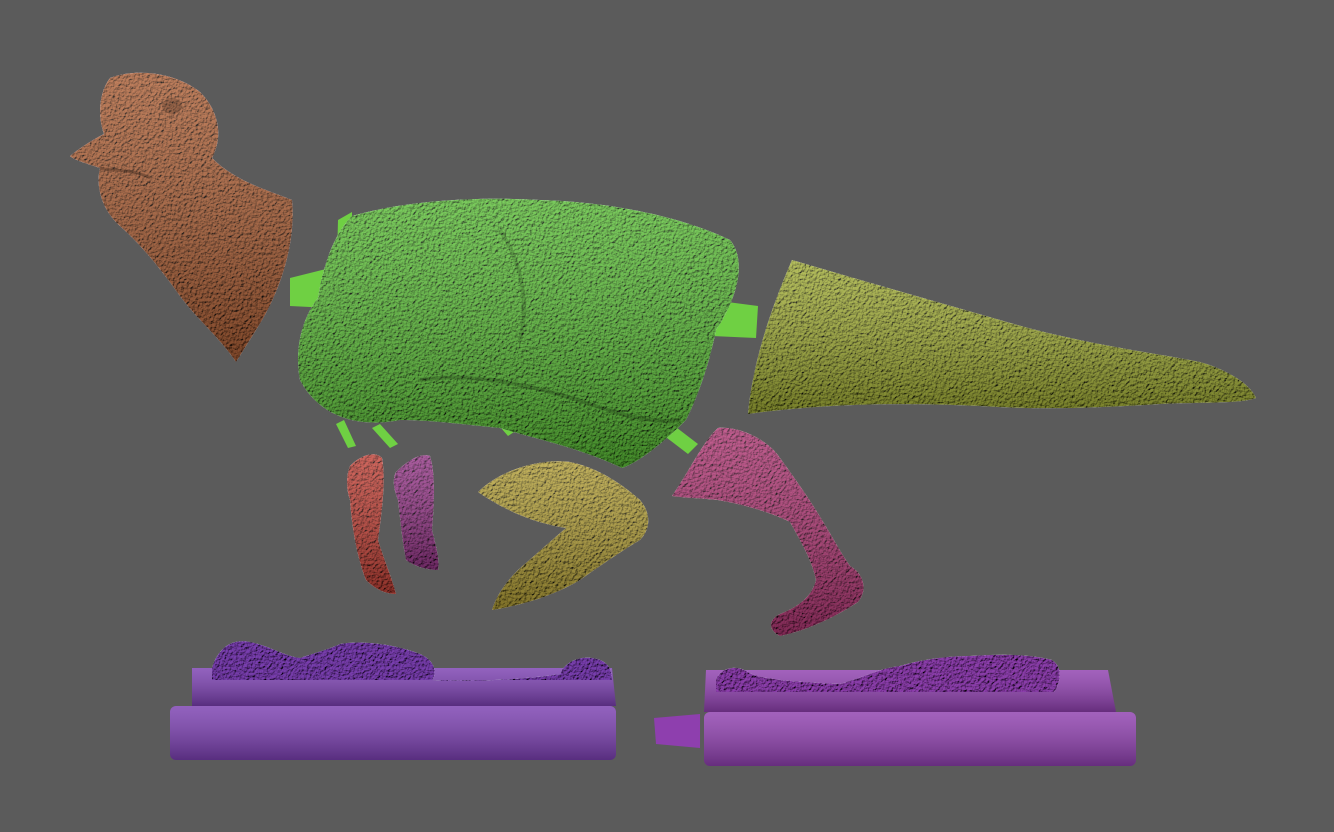 The height and width of the screenshot is (832, 1334). I want to click on far-leg-part, so click(768, 531).